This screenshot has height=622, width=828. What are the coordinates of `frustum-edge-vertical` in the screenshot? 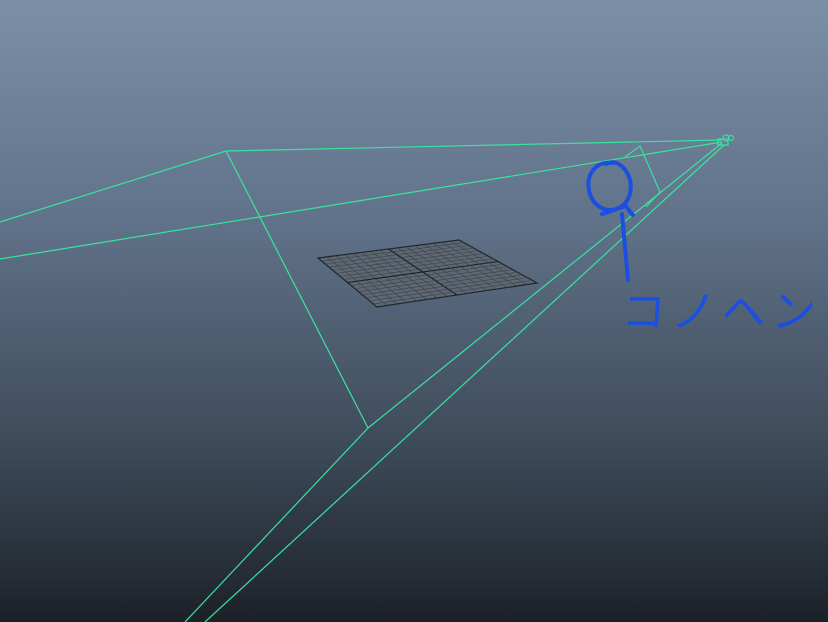 It's located at (297, 289).